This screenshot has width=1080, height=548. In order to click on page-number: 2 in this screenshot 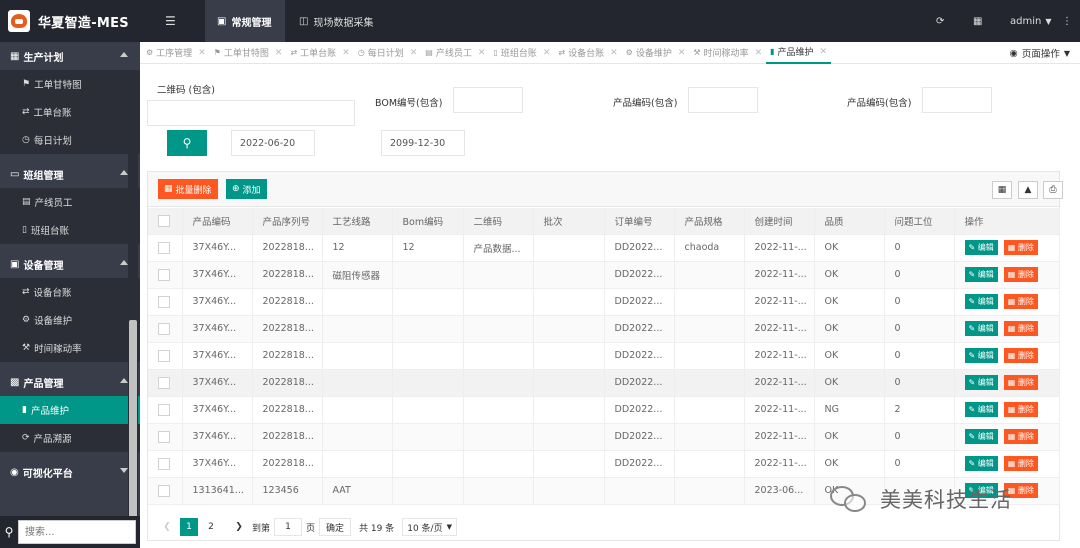, I will do `click(211, 527)`.